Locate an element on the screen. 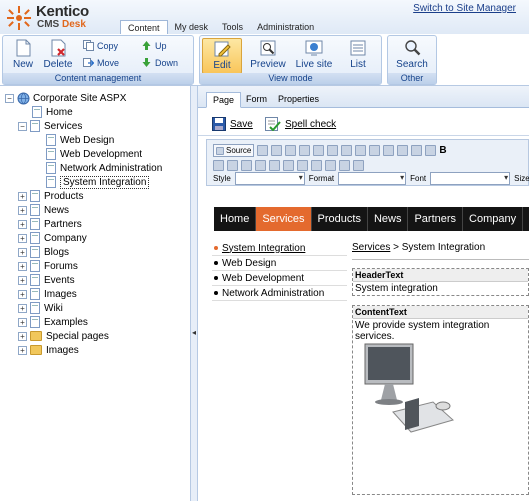  insert-image-icon is located at coordinates (218, 165).